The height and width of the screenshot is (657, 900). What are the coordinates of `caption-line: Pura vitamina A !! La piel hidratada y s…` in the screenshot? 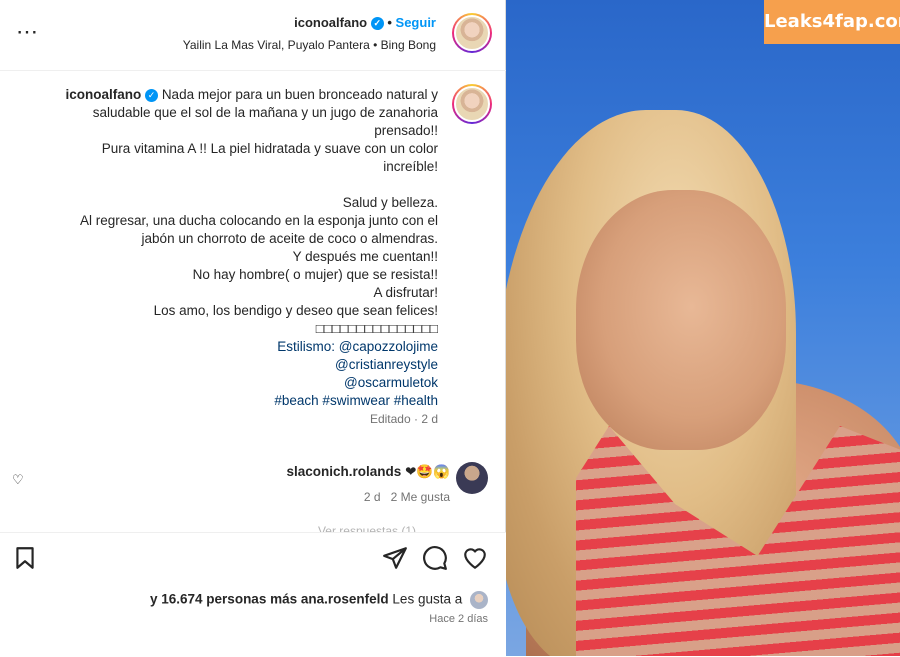 It's located at (269, 148).